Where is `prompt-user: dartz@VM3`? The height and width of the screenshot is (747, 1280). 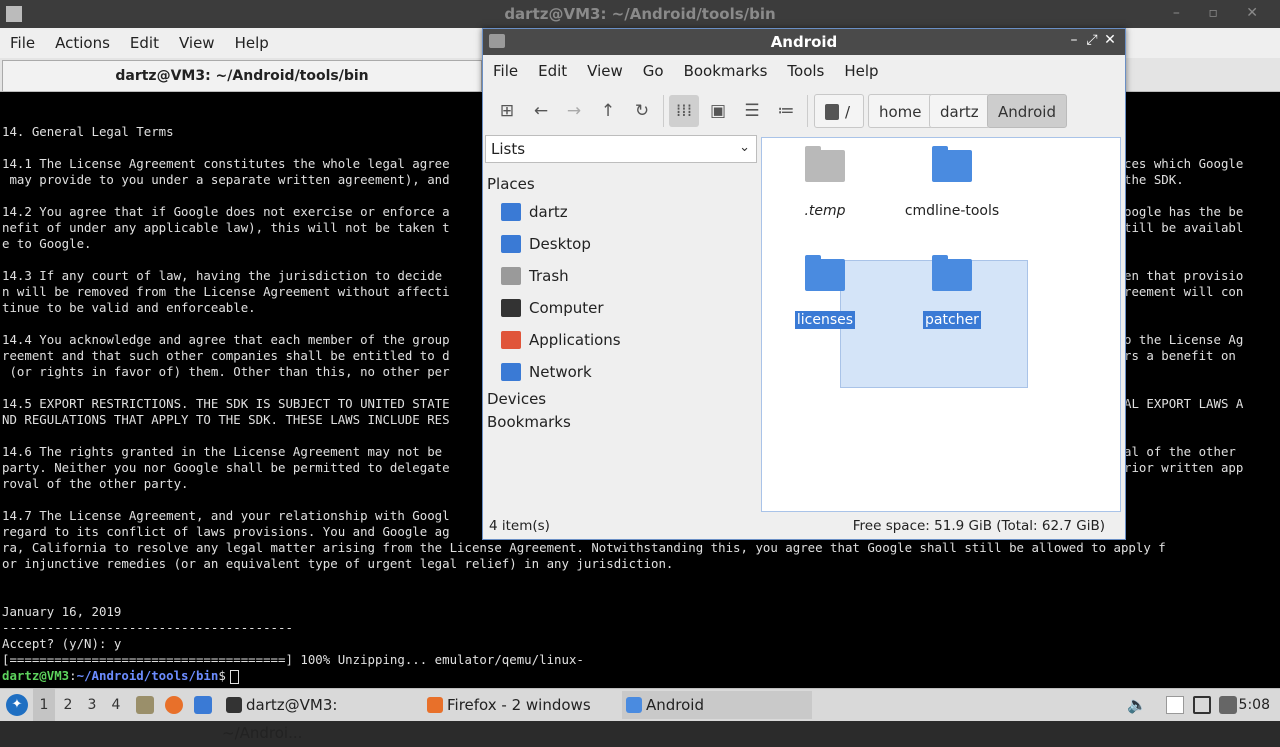
prompt-user: dartz@VM3 is located at coordinates (36, 675).